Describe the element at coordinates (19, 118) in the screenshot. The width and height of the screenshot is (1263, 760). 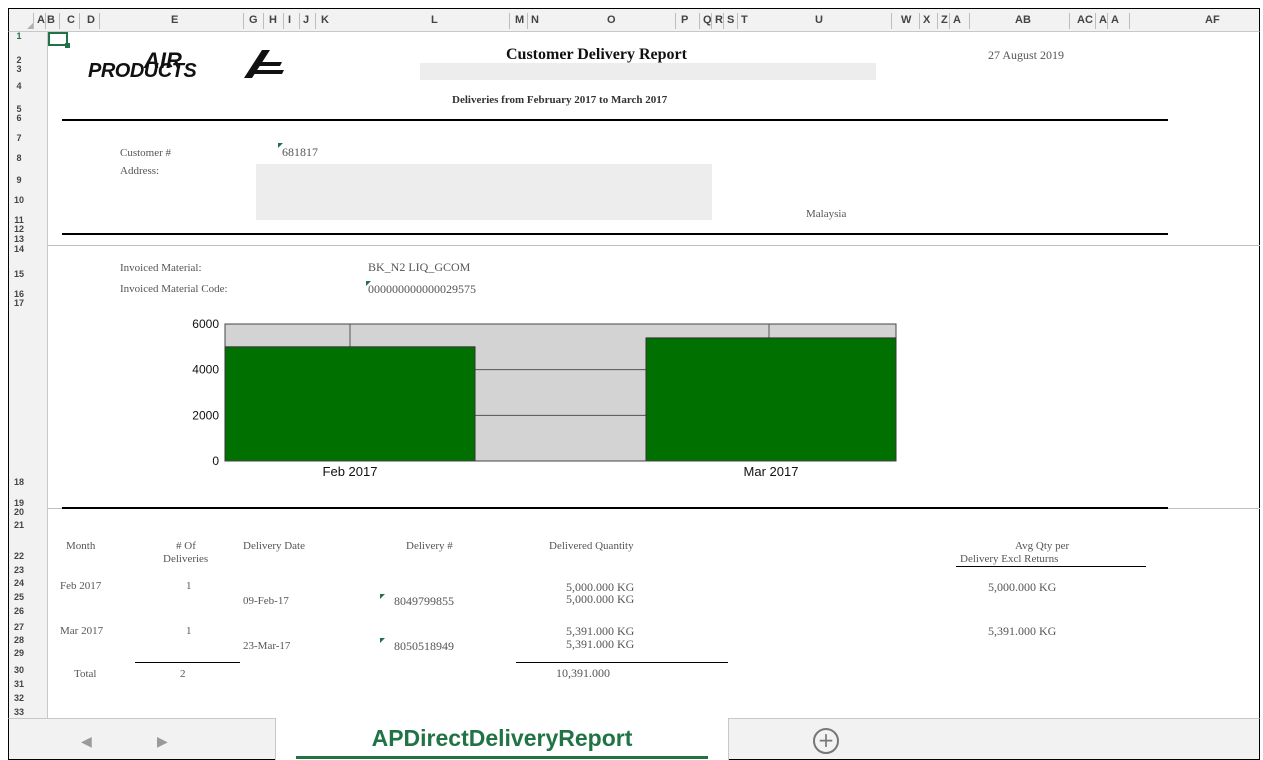
I see `row-number: 6` at that location.